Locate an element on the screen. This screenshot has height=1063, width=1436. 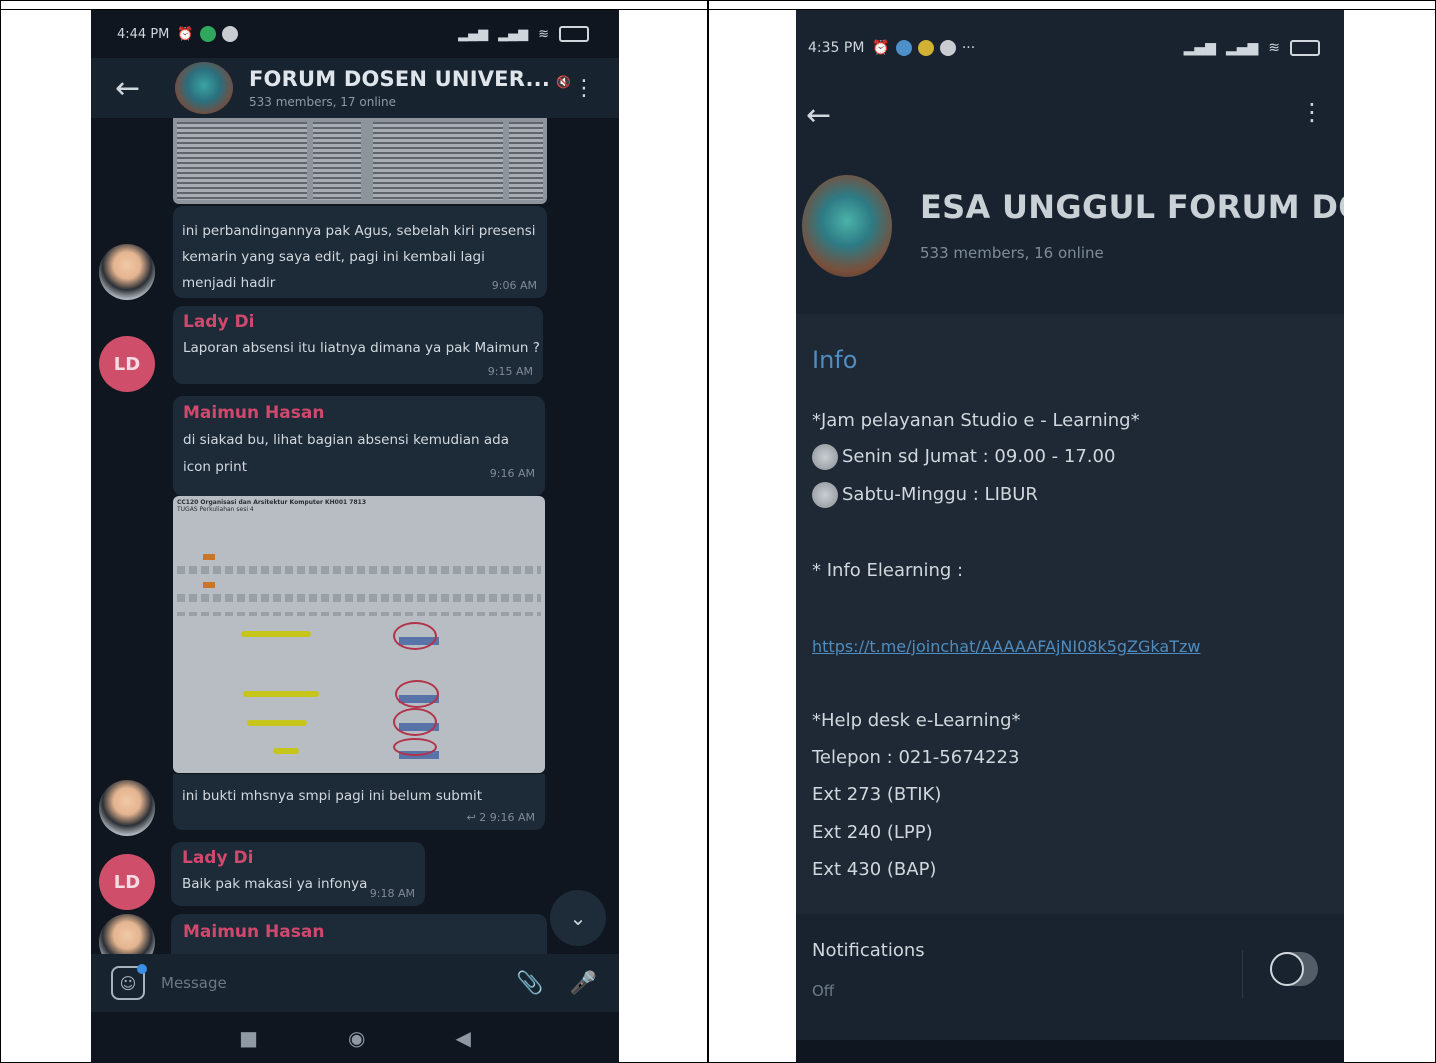
recent-apps-icon: ■ is located at coordinates (248, 1038).